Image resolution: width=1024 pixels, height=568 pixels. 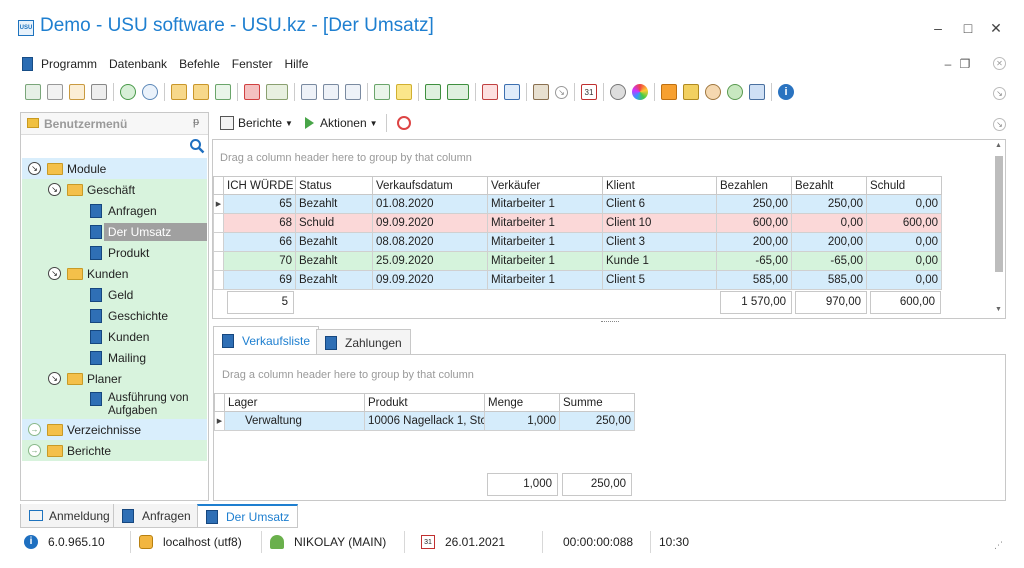 What do you see at coordinates (196, 122) in the screenshot?
I see `pin-icon: ᵽ` at bounding box center [196, 122].